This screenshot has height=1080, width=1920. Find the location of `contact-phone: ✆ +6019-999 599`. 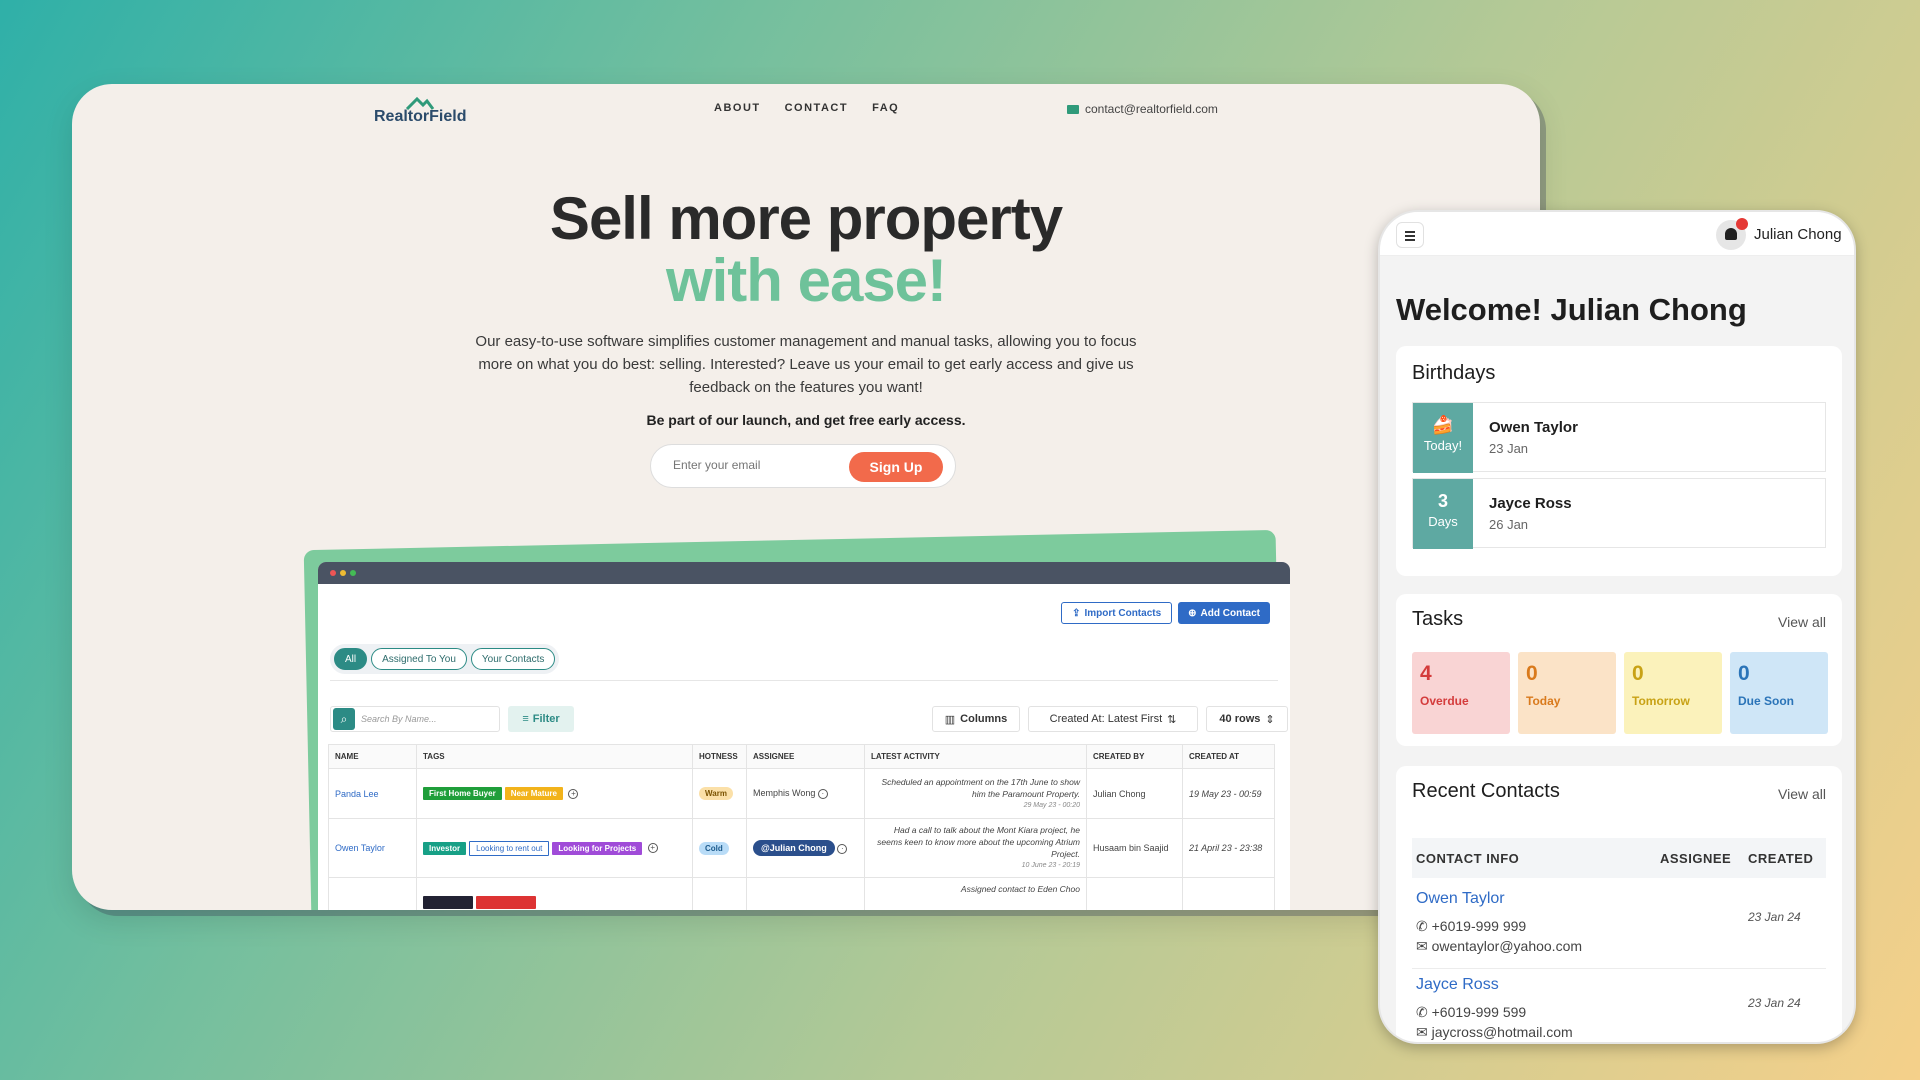

contact-phone: ✆ +6019-999 599 is located at coordinates (1471, 1012).